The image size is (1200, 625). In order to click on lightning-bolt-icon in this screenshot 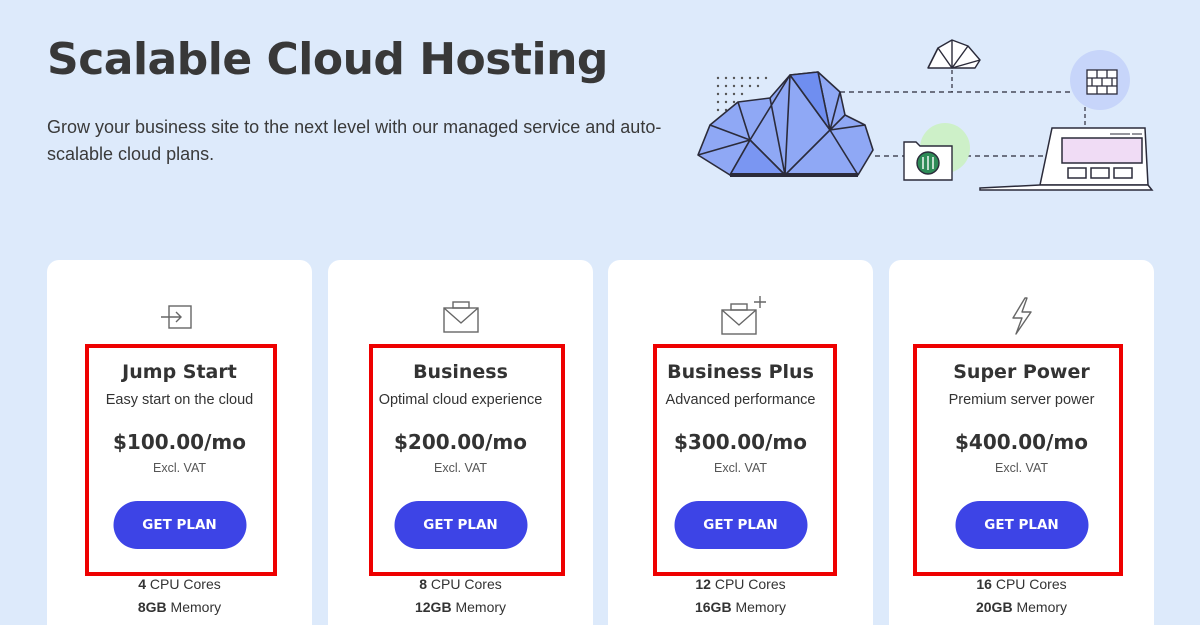, I will do `click(1021, 316)`.